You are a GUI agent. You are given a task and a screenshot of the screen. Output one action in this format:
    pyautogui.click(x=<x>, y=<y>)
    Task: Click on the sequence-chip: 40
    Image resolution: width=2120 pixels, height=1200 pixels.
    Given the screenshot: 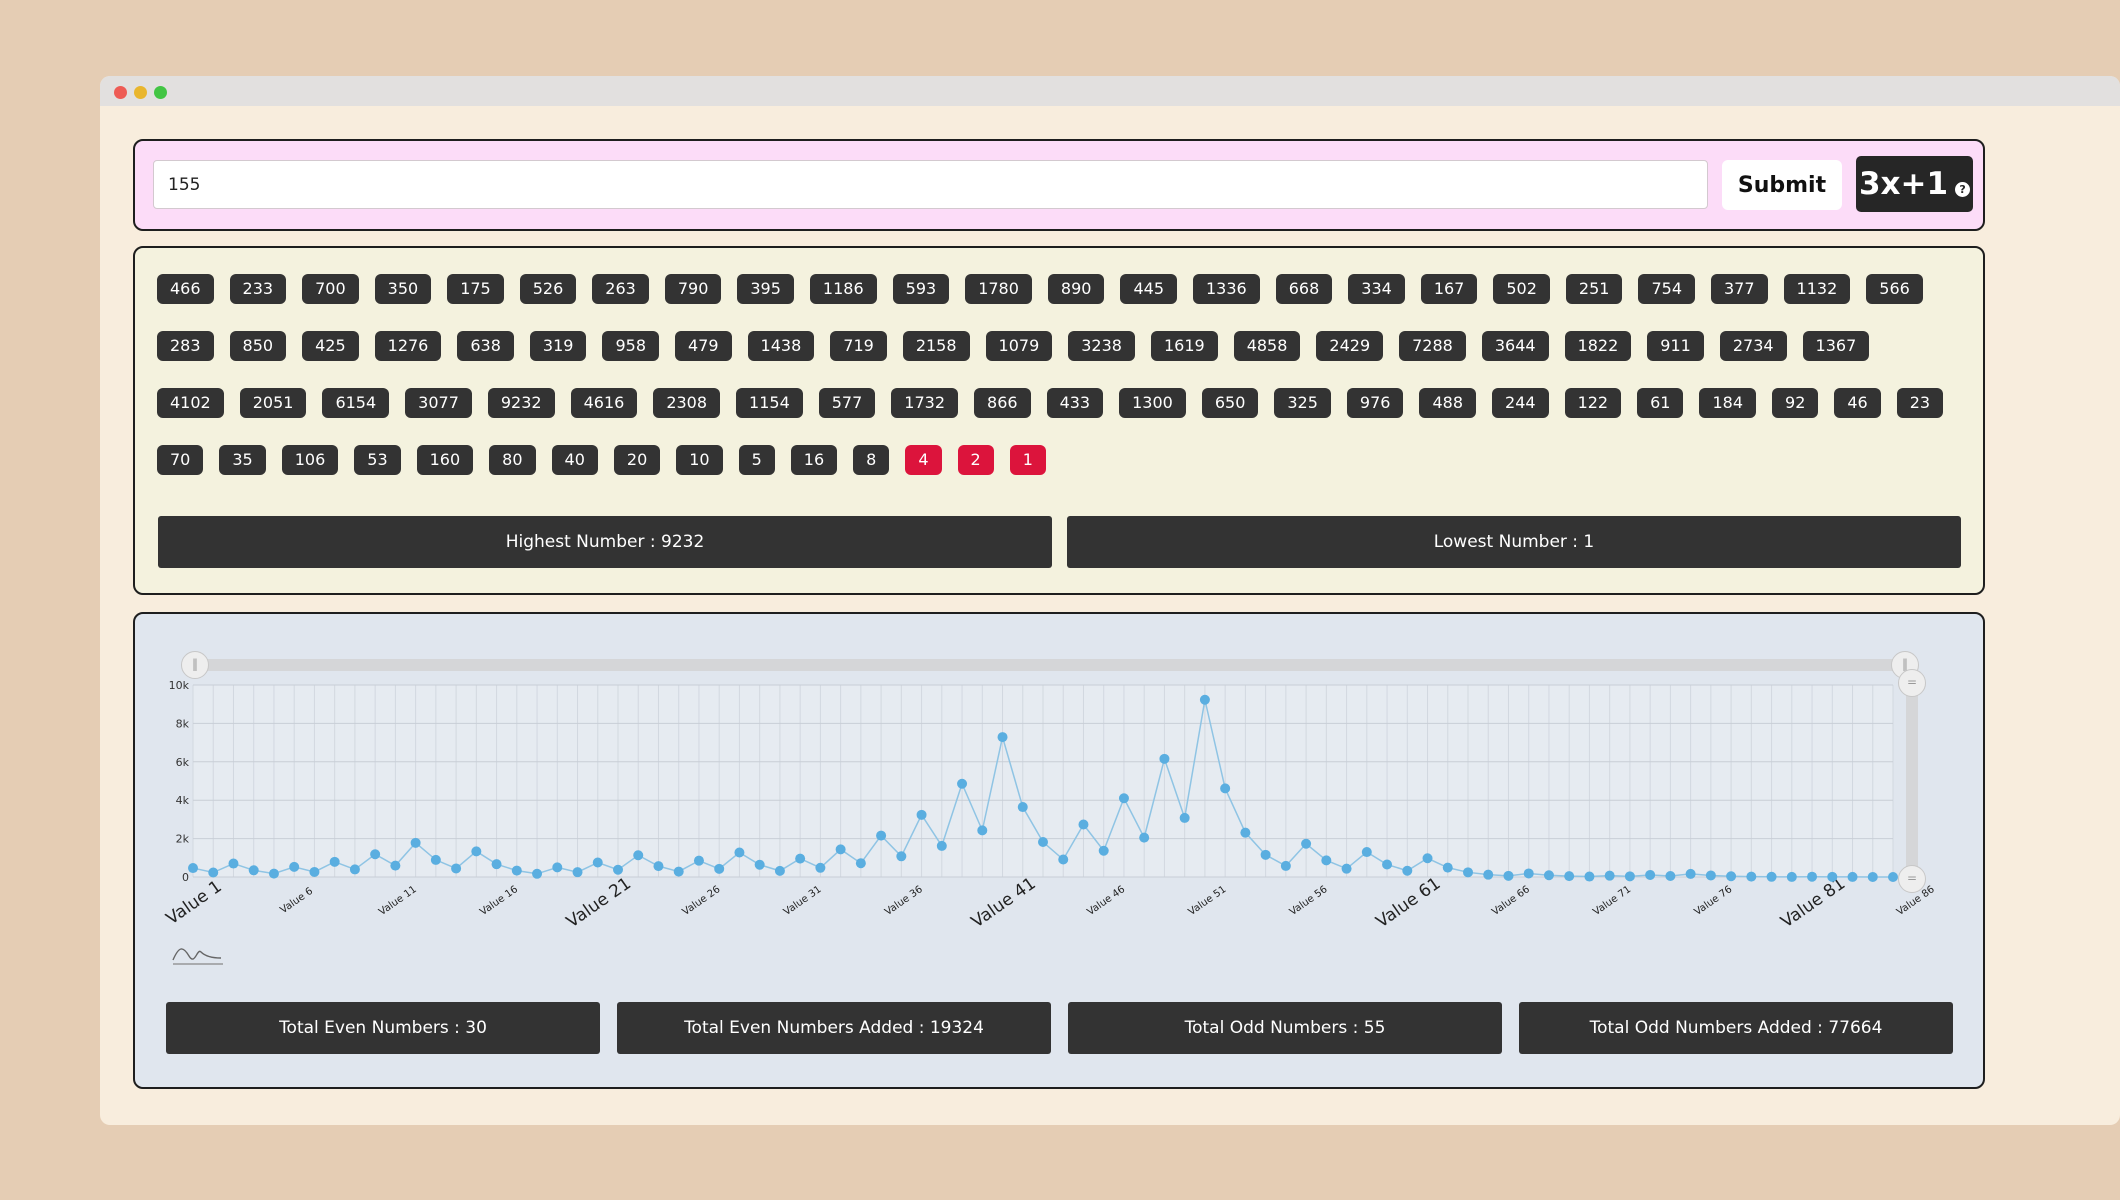 What is the action you would take?
    pyautogui.click(x=574, y=460)
    